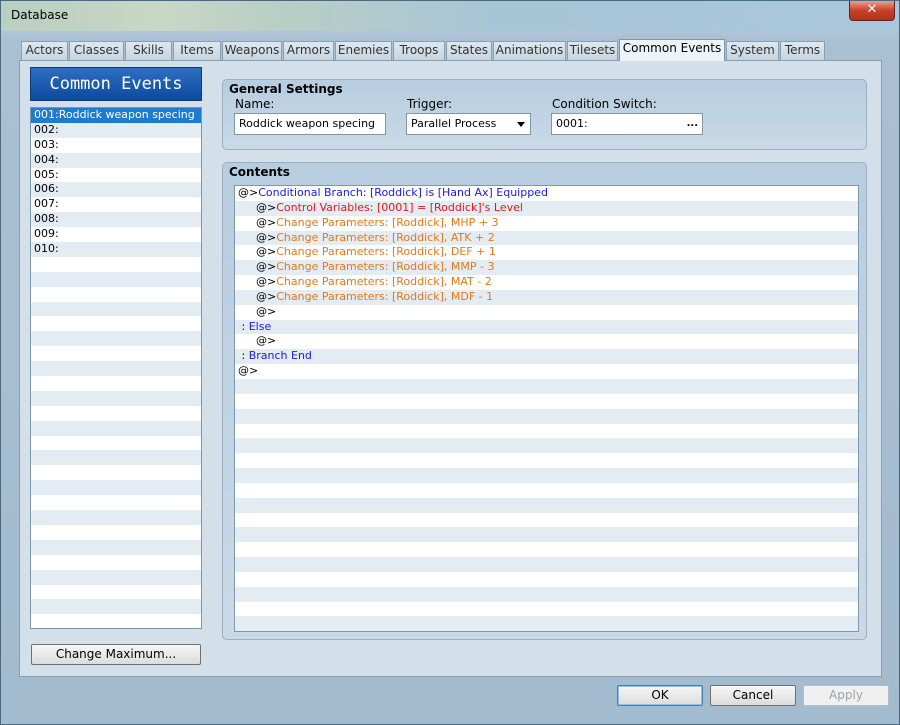 Image resolution: width=900 pixels, height=725 pixels. What do you see at coordinates (872, 11) in the screenshot?
I see `close-button: ✕` at bounding box center [872, 11].